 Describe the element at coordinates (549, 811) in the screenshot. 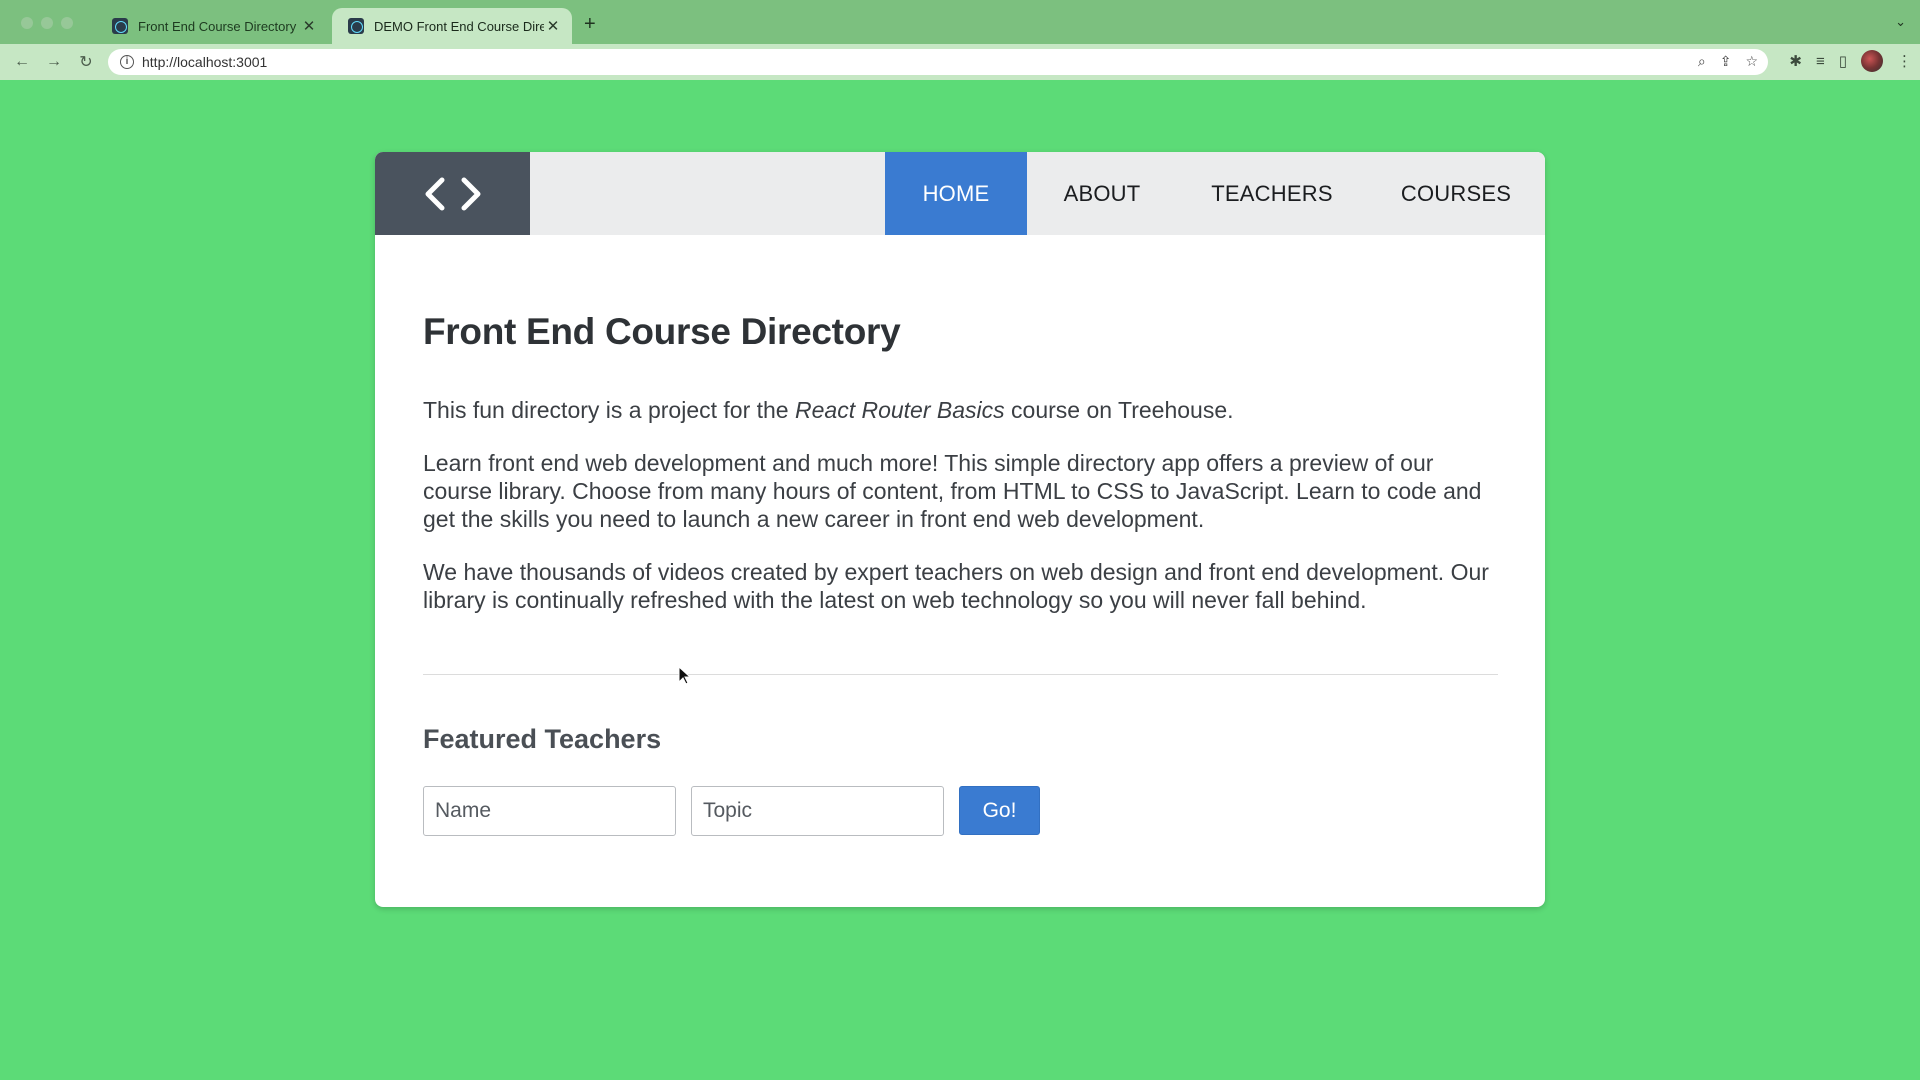

I see `name-input` at that location.